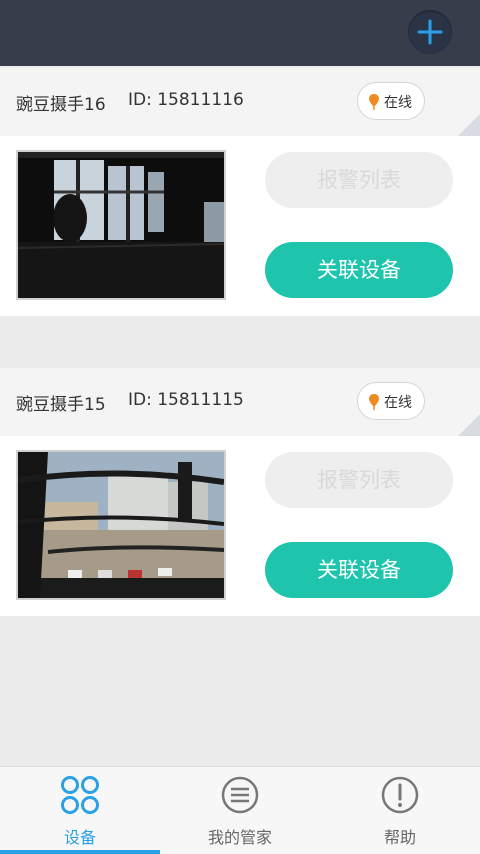 The width and height of the screenshot is (480, 854). I want to click on device-card-header: 豌豆摄手15 ID: 15811115 在线, so click(240, 402).